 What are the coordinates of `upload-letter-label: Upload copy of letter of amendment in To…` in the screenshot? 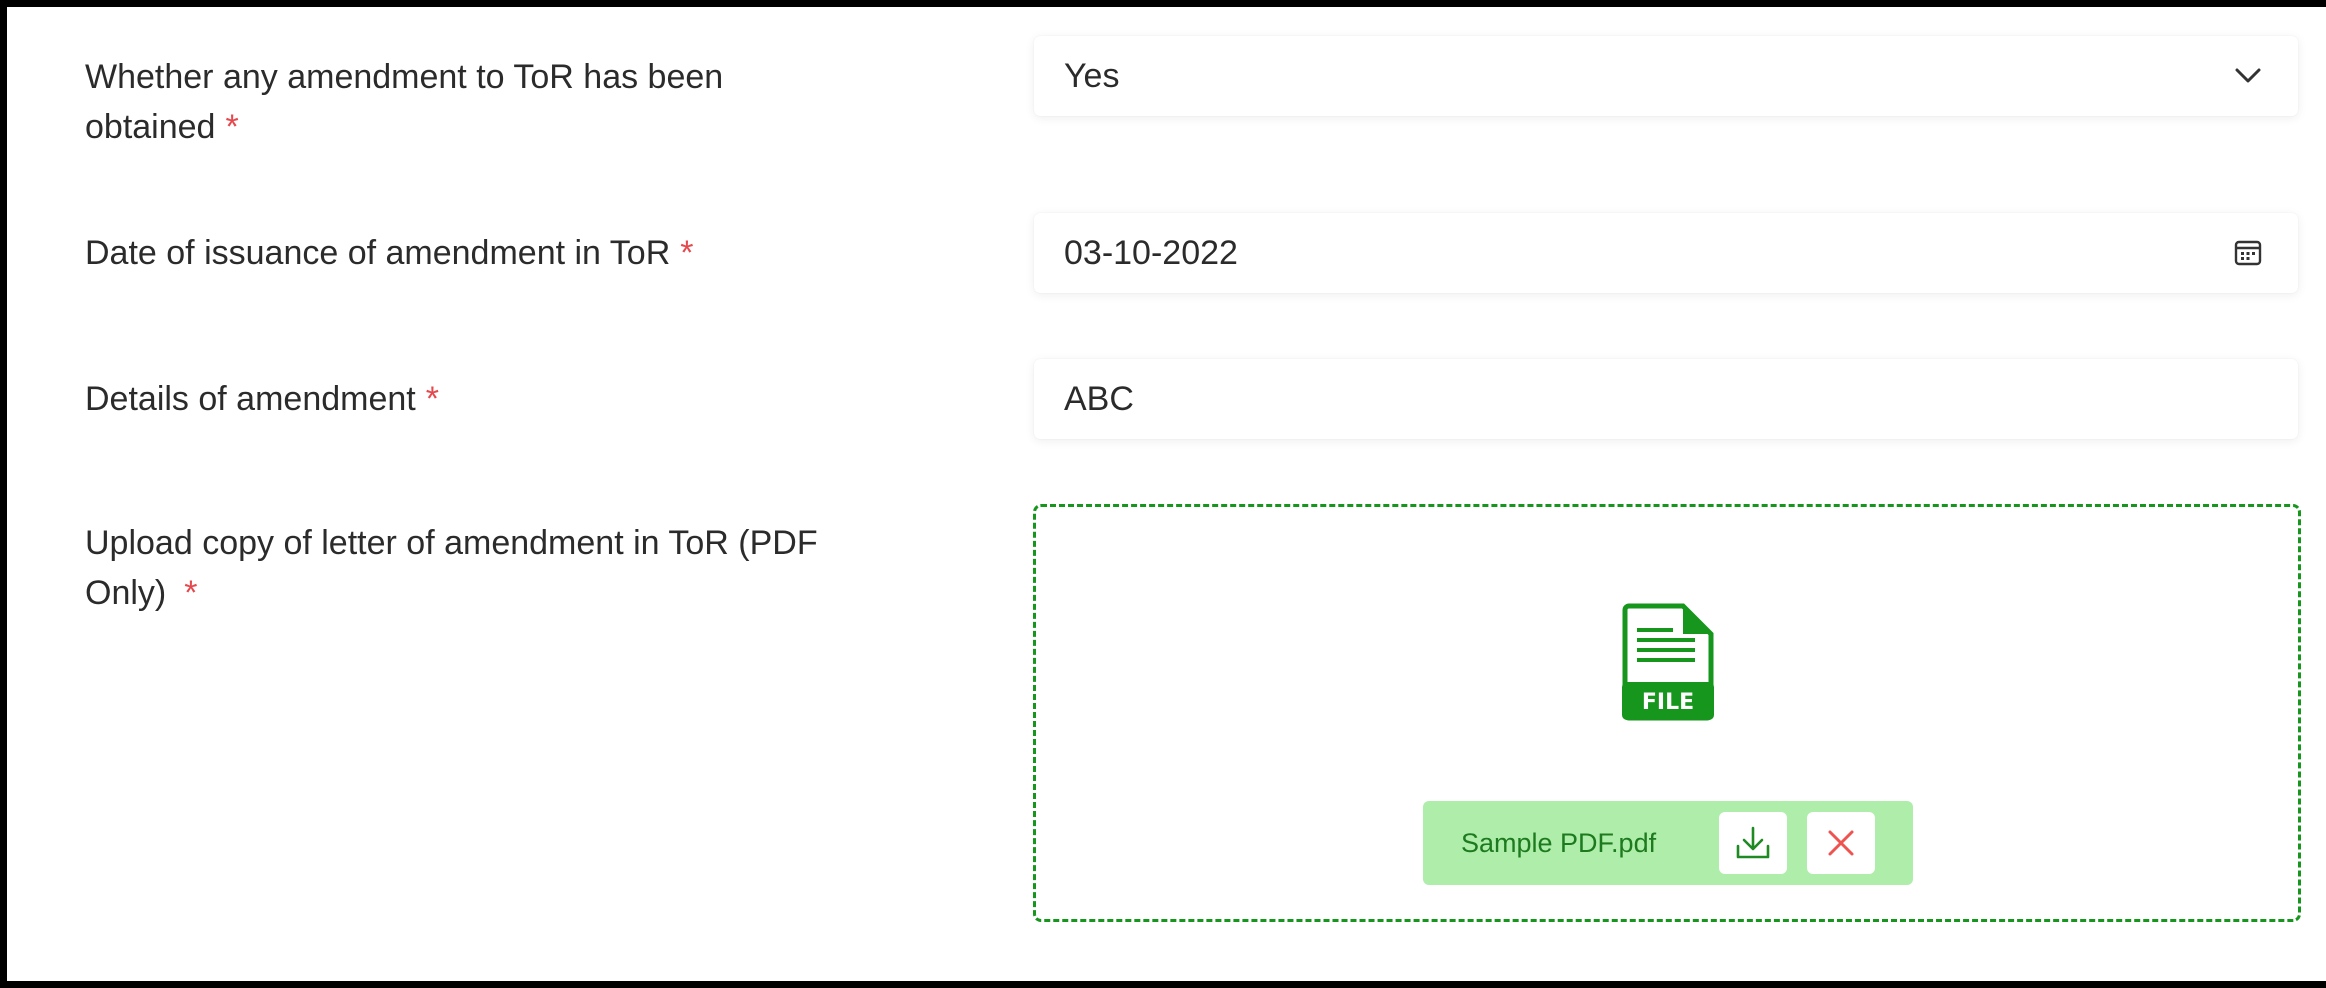 It's located at (515, 568).